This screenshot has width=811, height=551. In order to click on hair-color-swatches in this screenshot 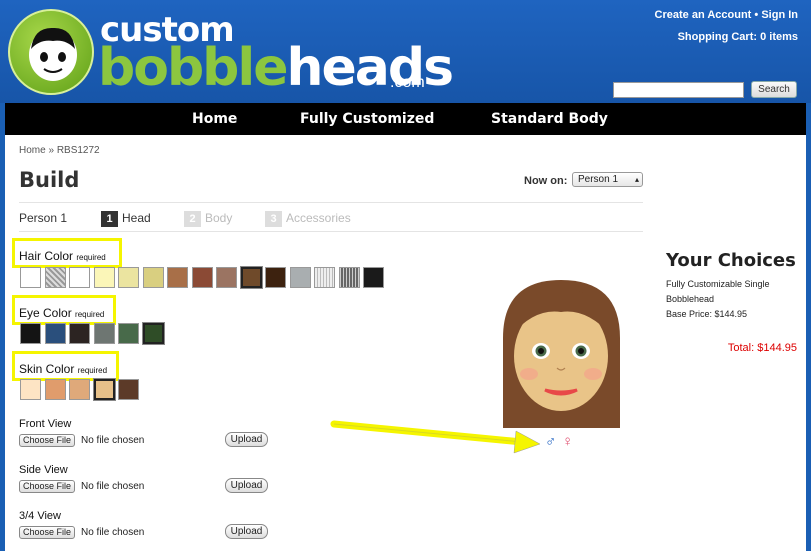, I will do `click(204, 277)`.